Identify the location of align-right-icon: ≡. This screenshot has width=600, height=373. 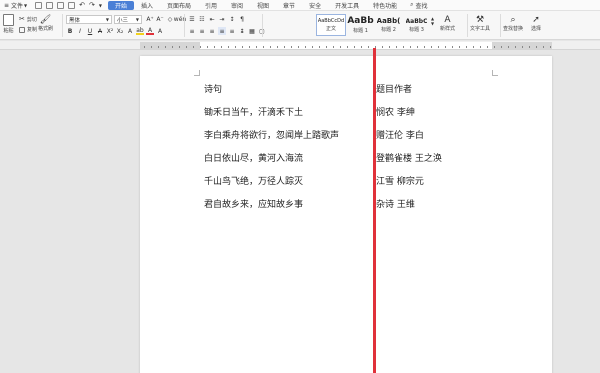
(212, 31).